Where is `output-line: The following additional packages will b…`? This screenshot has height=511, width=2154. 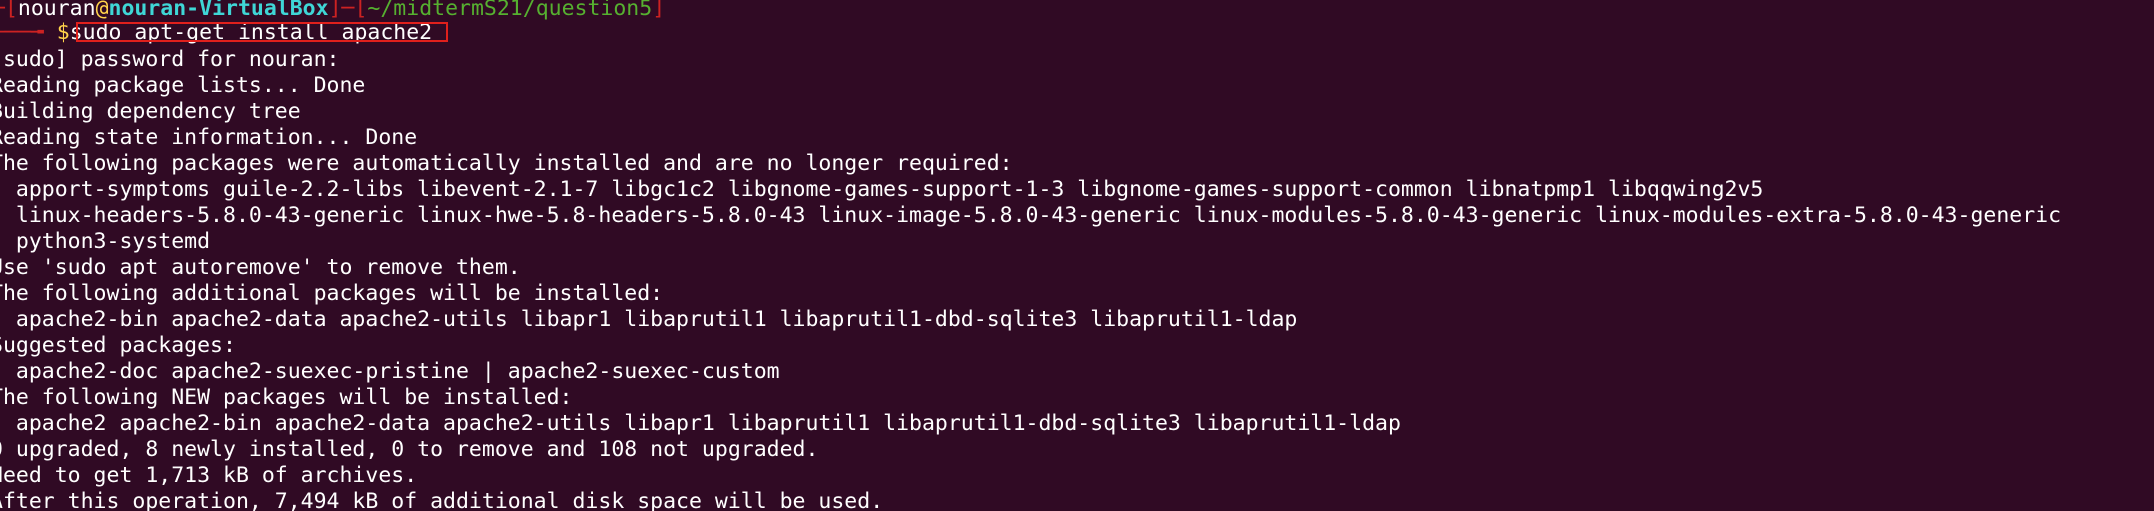
output-line: The following additional packages will b… is located at coordinates (332, 293).